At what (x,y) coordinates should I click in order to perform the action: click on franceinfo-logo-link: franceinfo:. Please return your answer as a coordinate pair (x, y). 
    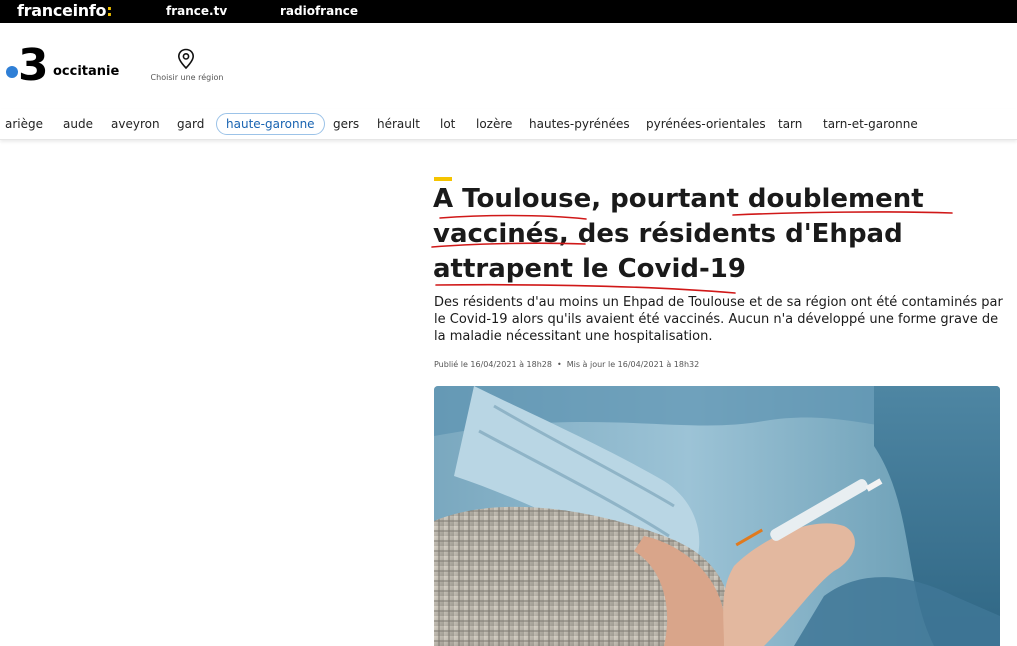
    Looking at the image, I should click on (65, 10).